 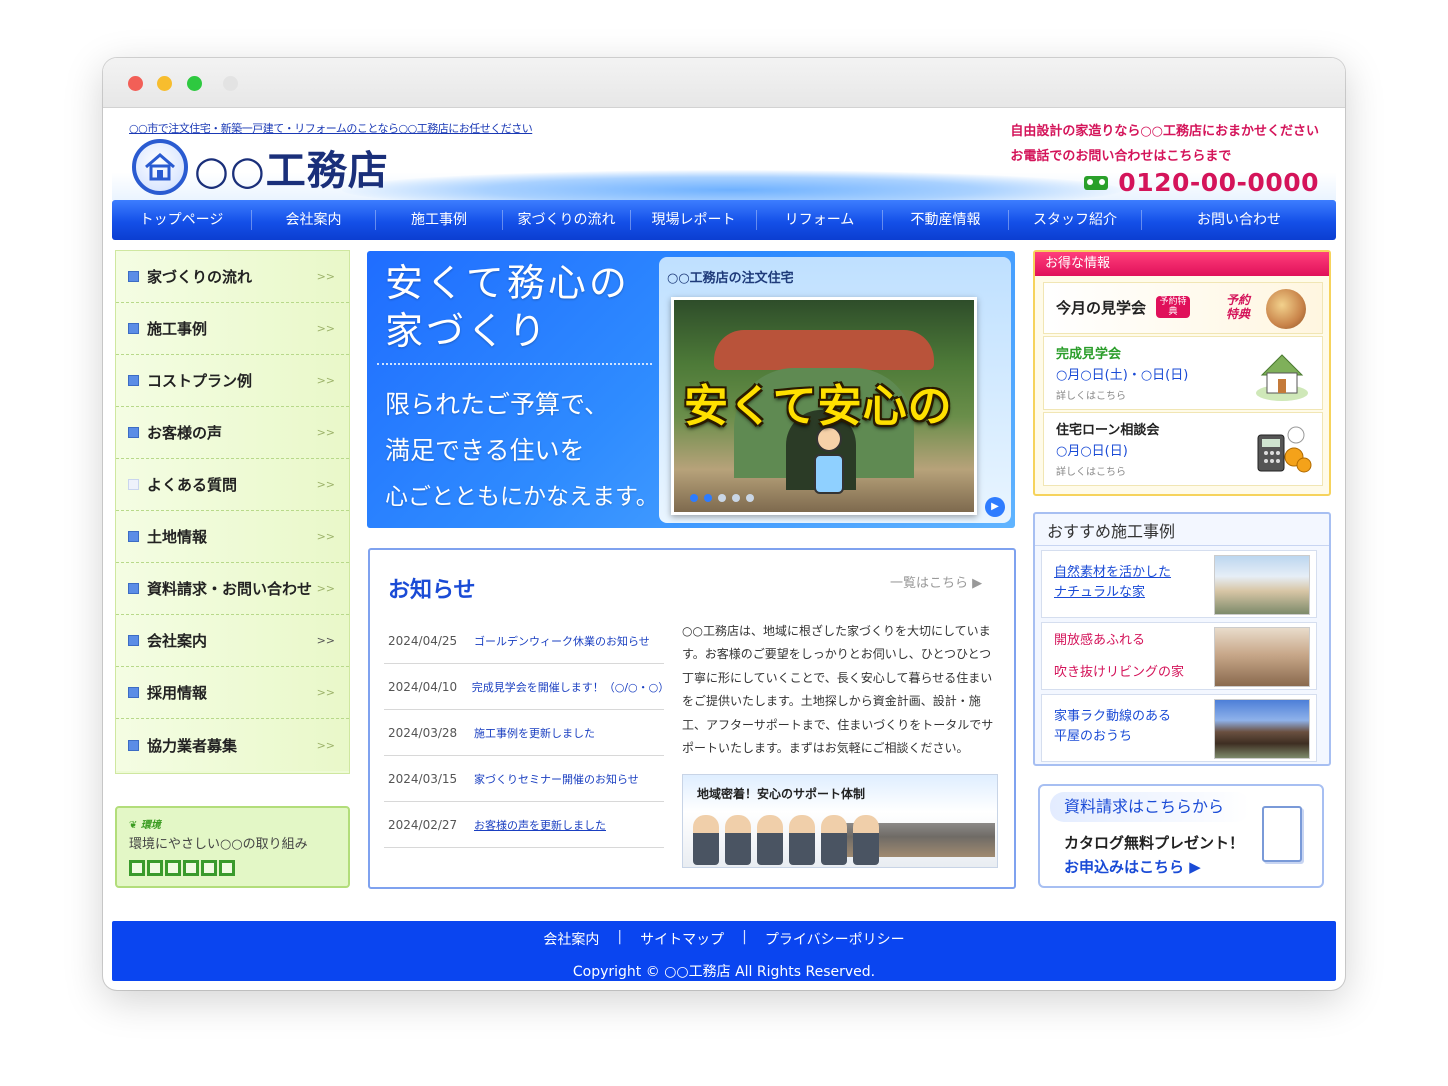 What do you see at coordinates (514, 364) in the screenshot?
I see `hero-divider` at bounding box center [514, 364].